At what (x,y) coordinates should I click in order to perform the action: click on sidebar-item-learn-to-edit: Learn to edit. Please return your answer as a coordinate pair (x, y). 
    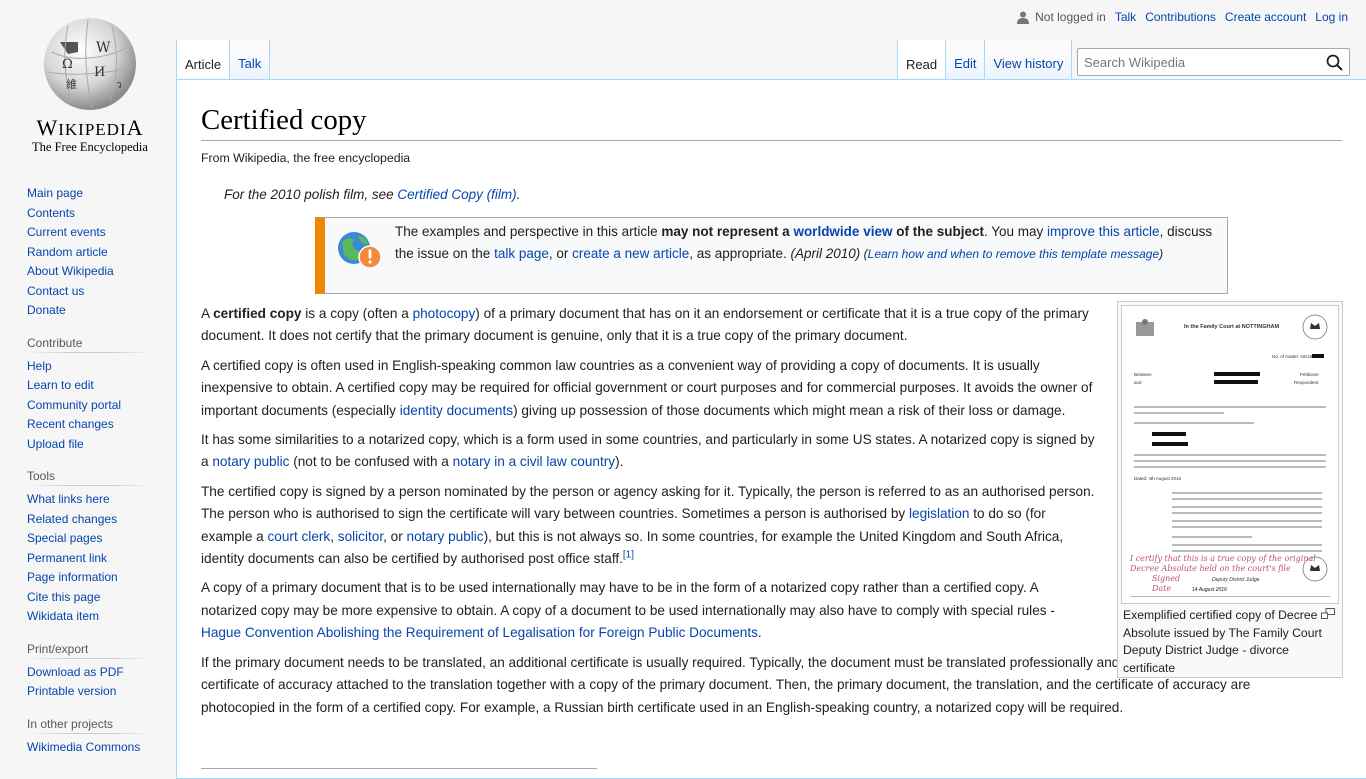
    Looking at the image, I should click on (60, 385).